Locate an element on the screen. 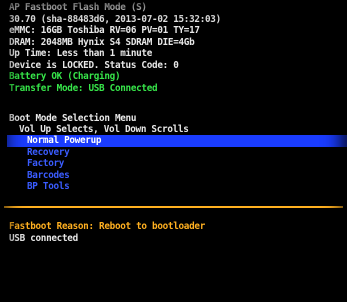 This screenshot has width=347, height=302. build-info: 30.70 (sha-88483d6, 2013-07-02 15:32:03) is located at coordinates (115, 19).